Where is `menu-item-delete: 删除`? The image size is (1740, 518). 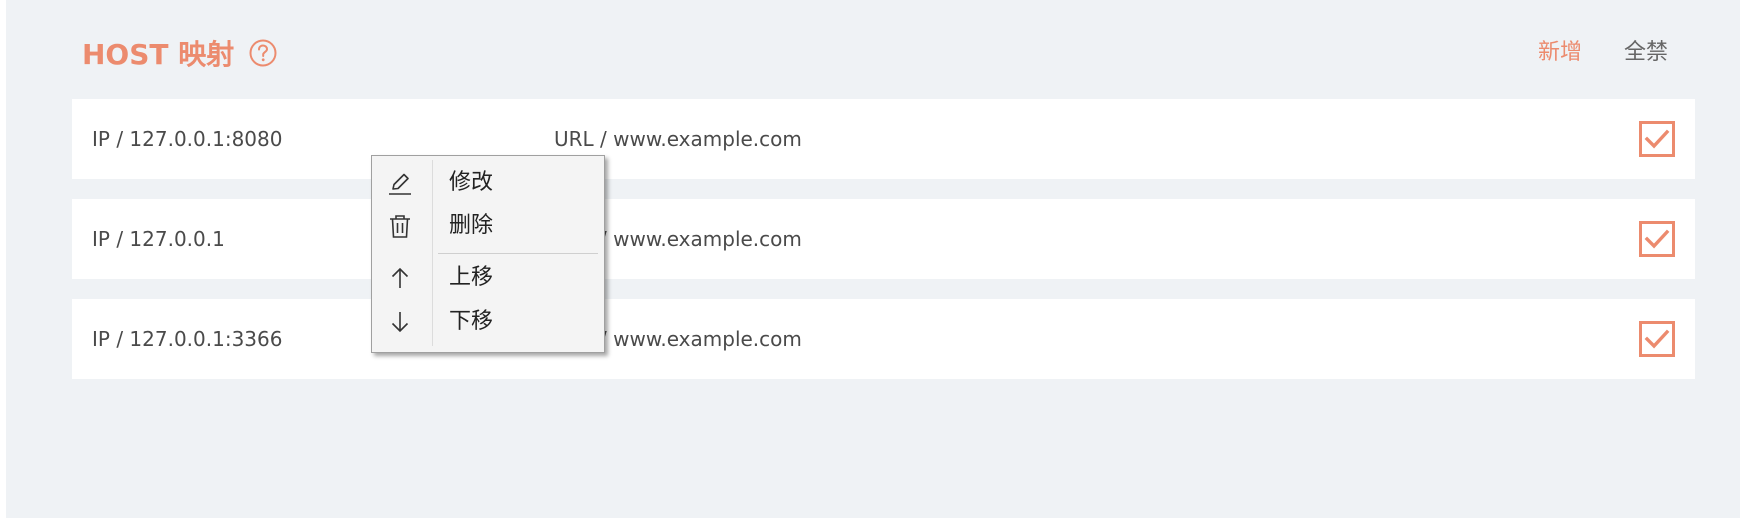 menu-item-delete: 删除 is located at coordinates (488, 226).